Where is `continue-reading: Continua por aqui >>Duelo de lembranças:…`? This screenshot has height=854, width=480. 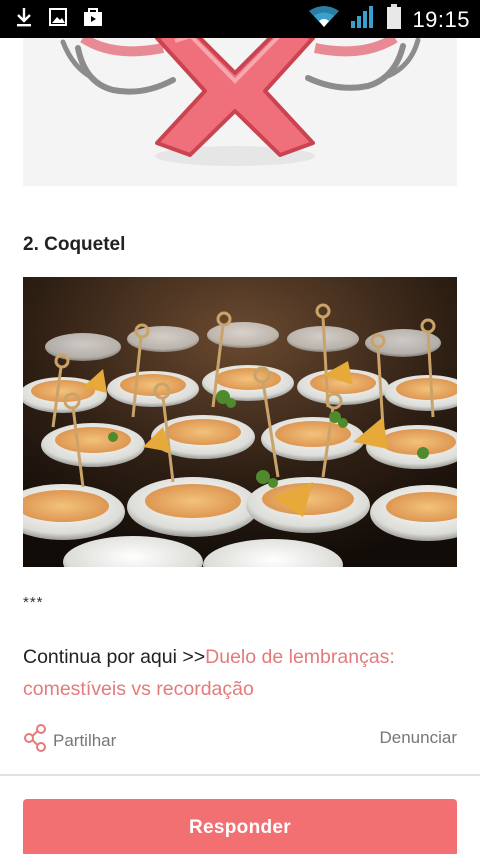
continue-reading: Continua por aqui >>Duelo de lembranças:… is located at coordinates (243, 673).